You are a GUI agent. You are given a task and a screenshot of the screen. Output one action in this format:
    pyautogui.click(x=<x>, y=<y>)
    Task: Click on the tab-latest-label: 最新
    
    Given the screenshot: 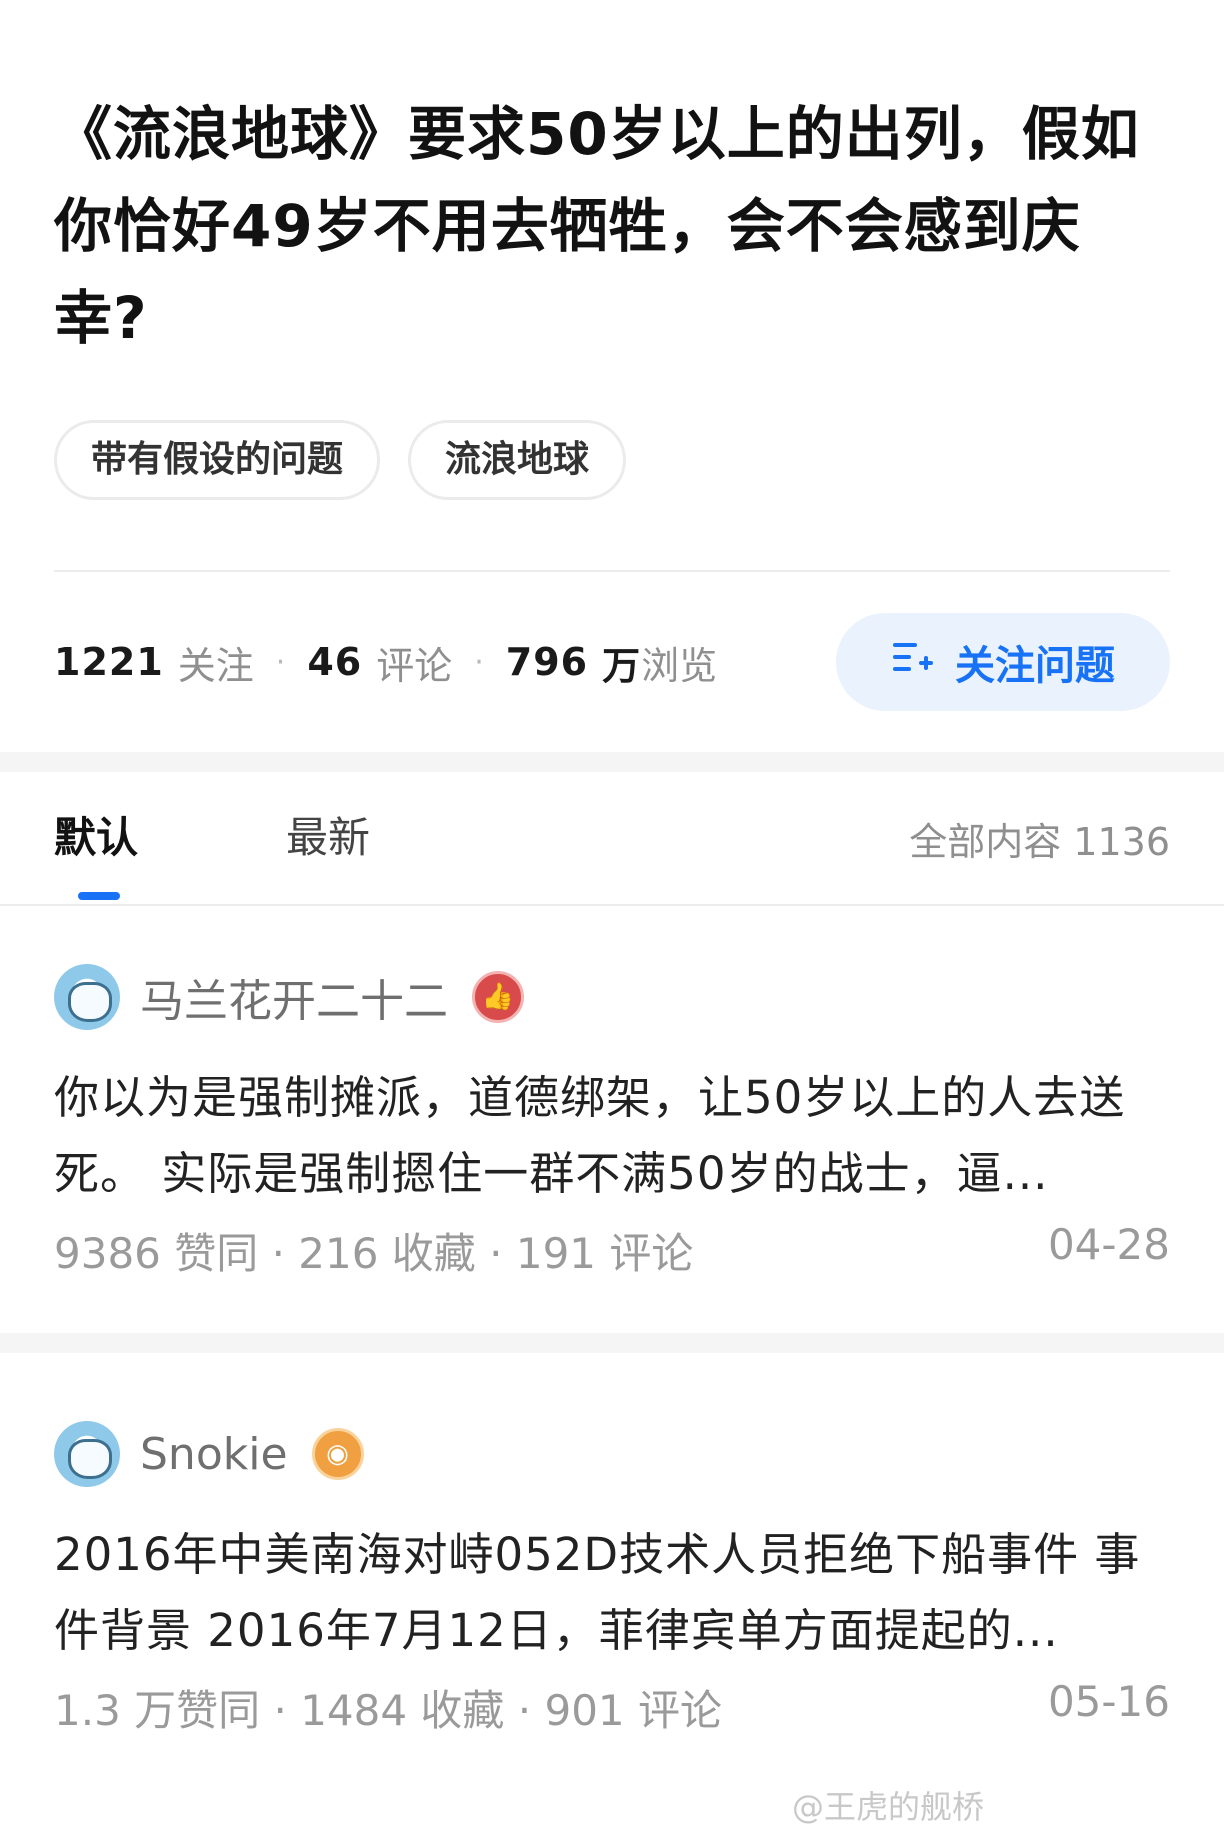 What is the action you would take?
    pyautogui.click(x=328, y=837)
    